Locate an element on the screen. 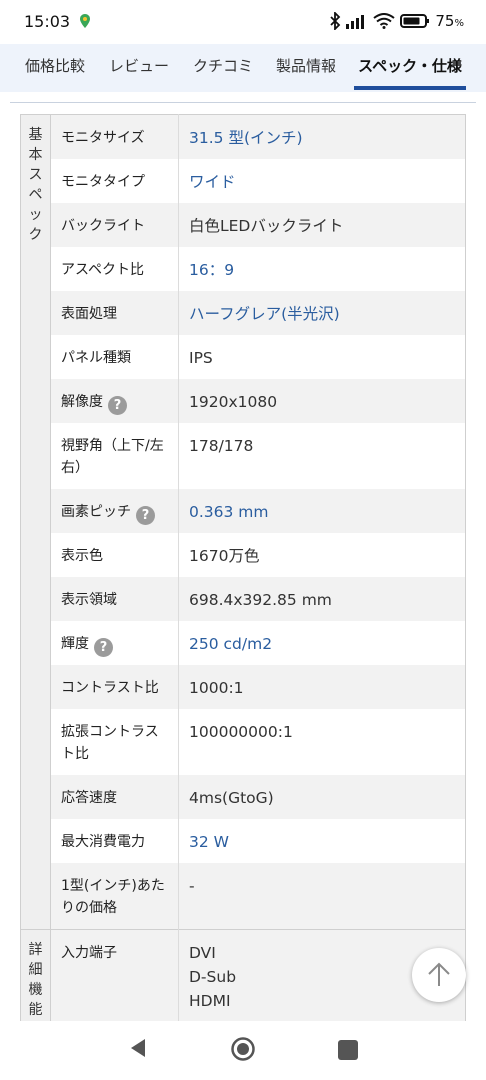 Image resolution: width=486 pixels, height=1080 pixels. square-recent-icon is located at coordinates (348, 1050).